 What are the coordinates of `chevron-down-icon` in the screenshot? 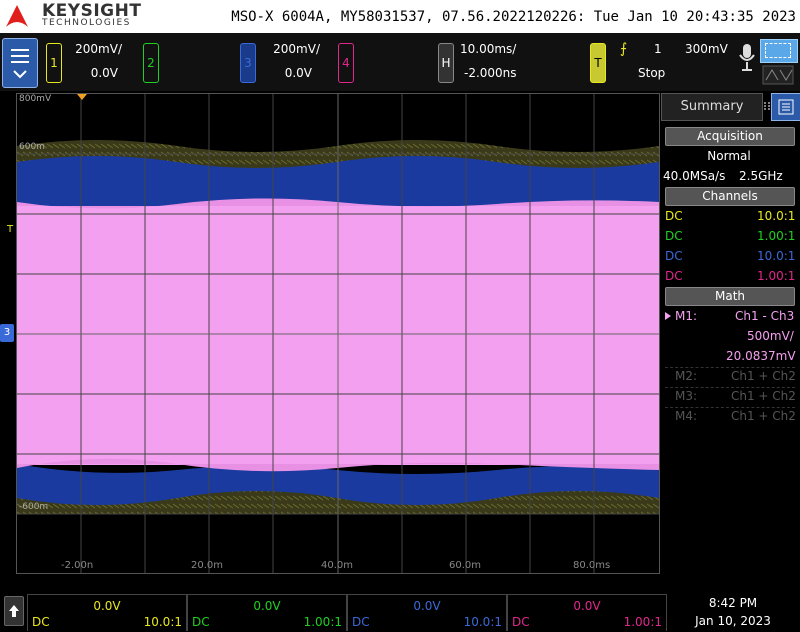 It's located at (20, 74).